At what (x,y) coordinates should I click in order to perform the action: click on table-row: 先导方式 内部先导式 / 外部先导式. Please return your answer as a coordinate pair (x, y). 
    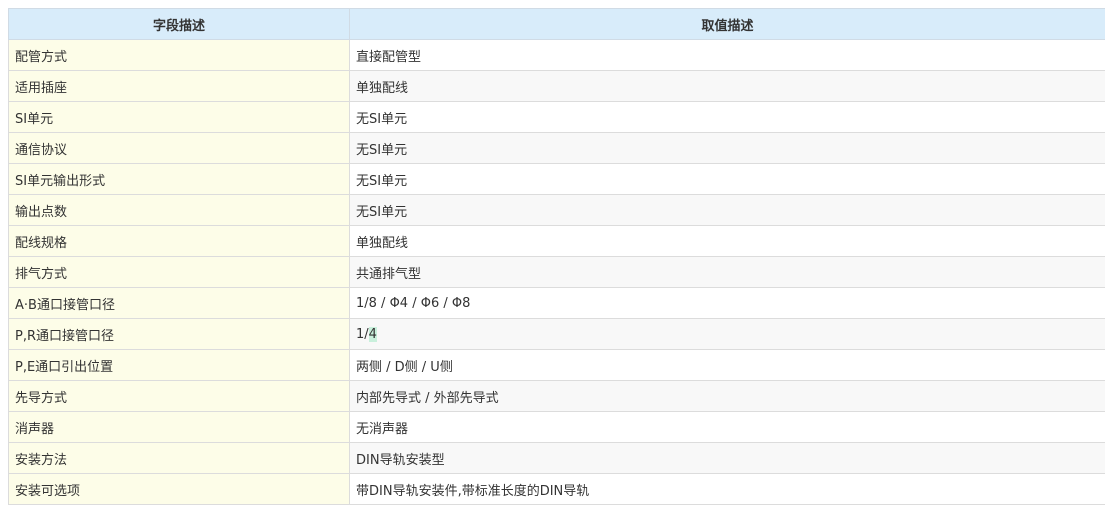
    Looking at the image, I should click on (556, 396).